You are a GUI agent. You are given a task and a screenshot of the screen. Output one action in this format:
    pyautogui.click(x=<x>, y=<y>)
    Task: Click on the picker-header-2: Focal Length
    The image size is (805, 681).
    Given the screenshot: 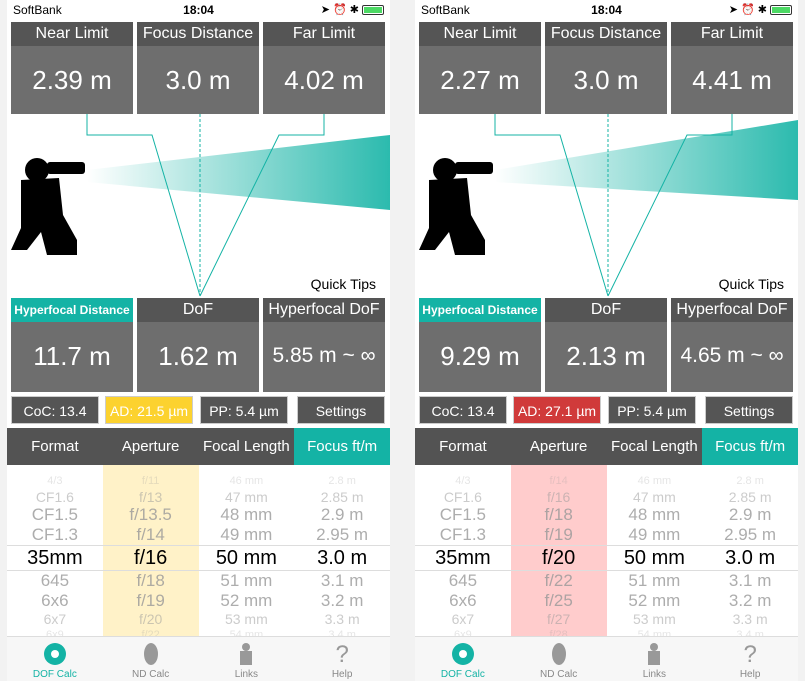 What is the action you would take?
    pyautogui.click(x=247, y=446)
    